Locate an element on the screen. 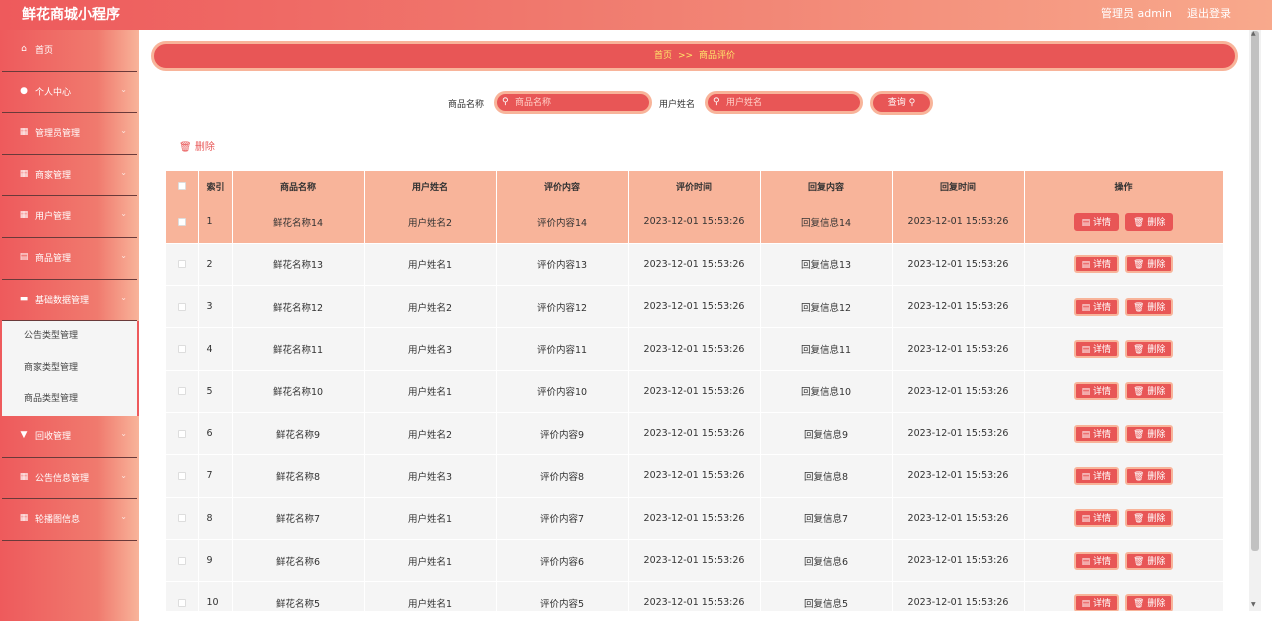  user-name-search-field: ⚲ is located at coordinates (784, 102).